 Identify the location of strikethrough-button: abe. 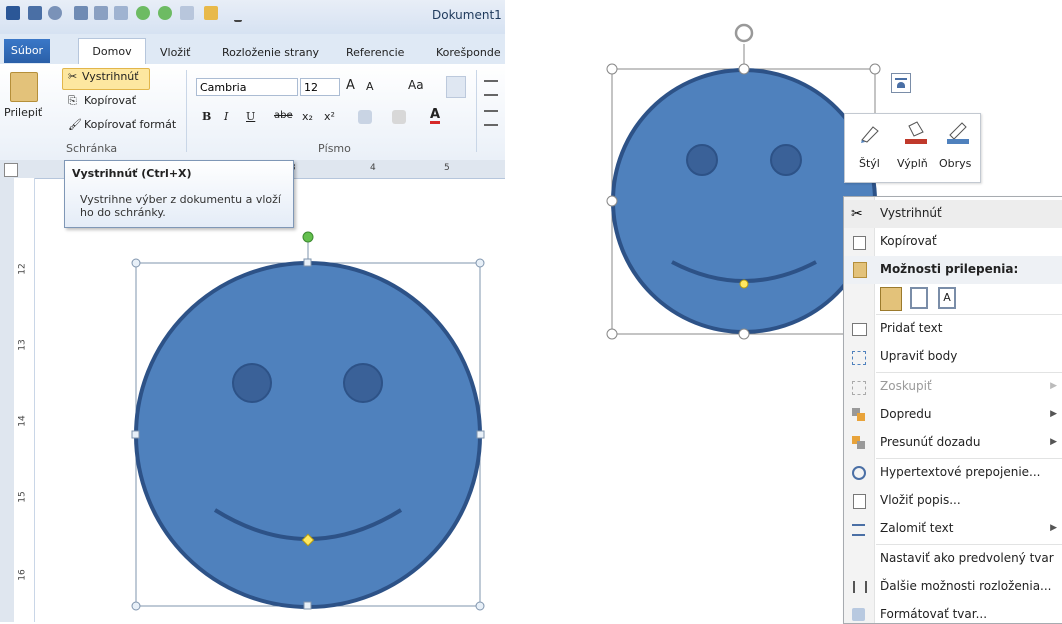
(283, 115).